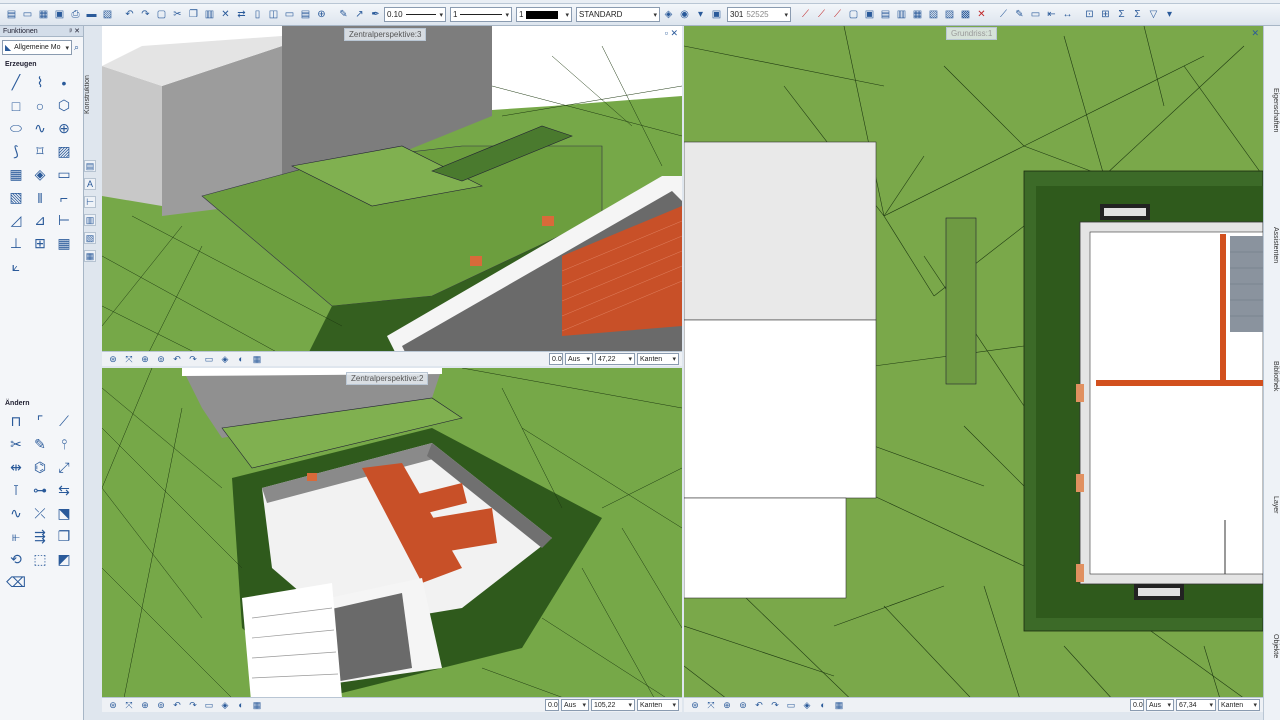 The height and width of the screenshot is (720, 1280). Describe the element at coordinates (544, 14) in the screenshot. I see `line-color-combo: 1 ▾` at that location.